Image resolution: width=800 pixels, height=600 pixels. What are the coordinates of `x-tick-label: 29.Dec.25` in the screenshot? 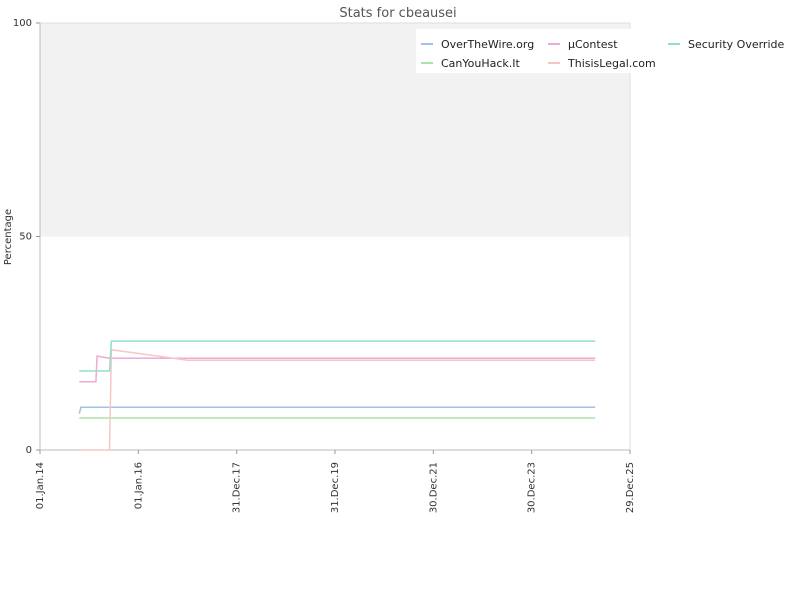 It's located at (630, 487).